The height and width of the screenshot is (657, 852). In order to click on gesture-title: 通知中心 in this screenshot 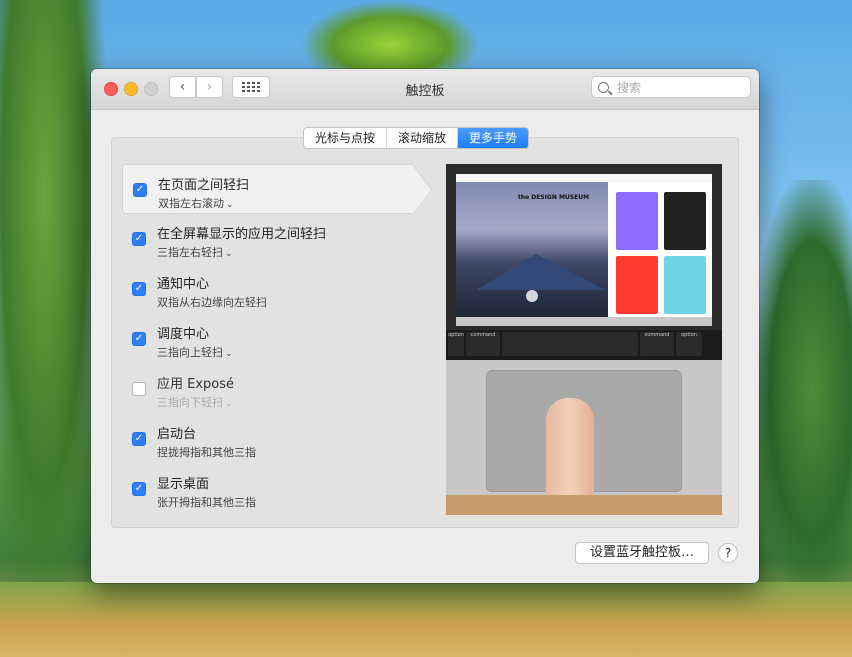, I will do `click(183, 284)`.